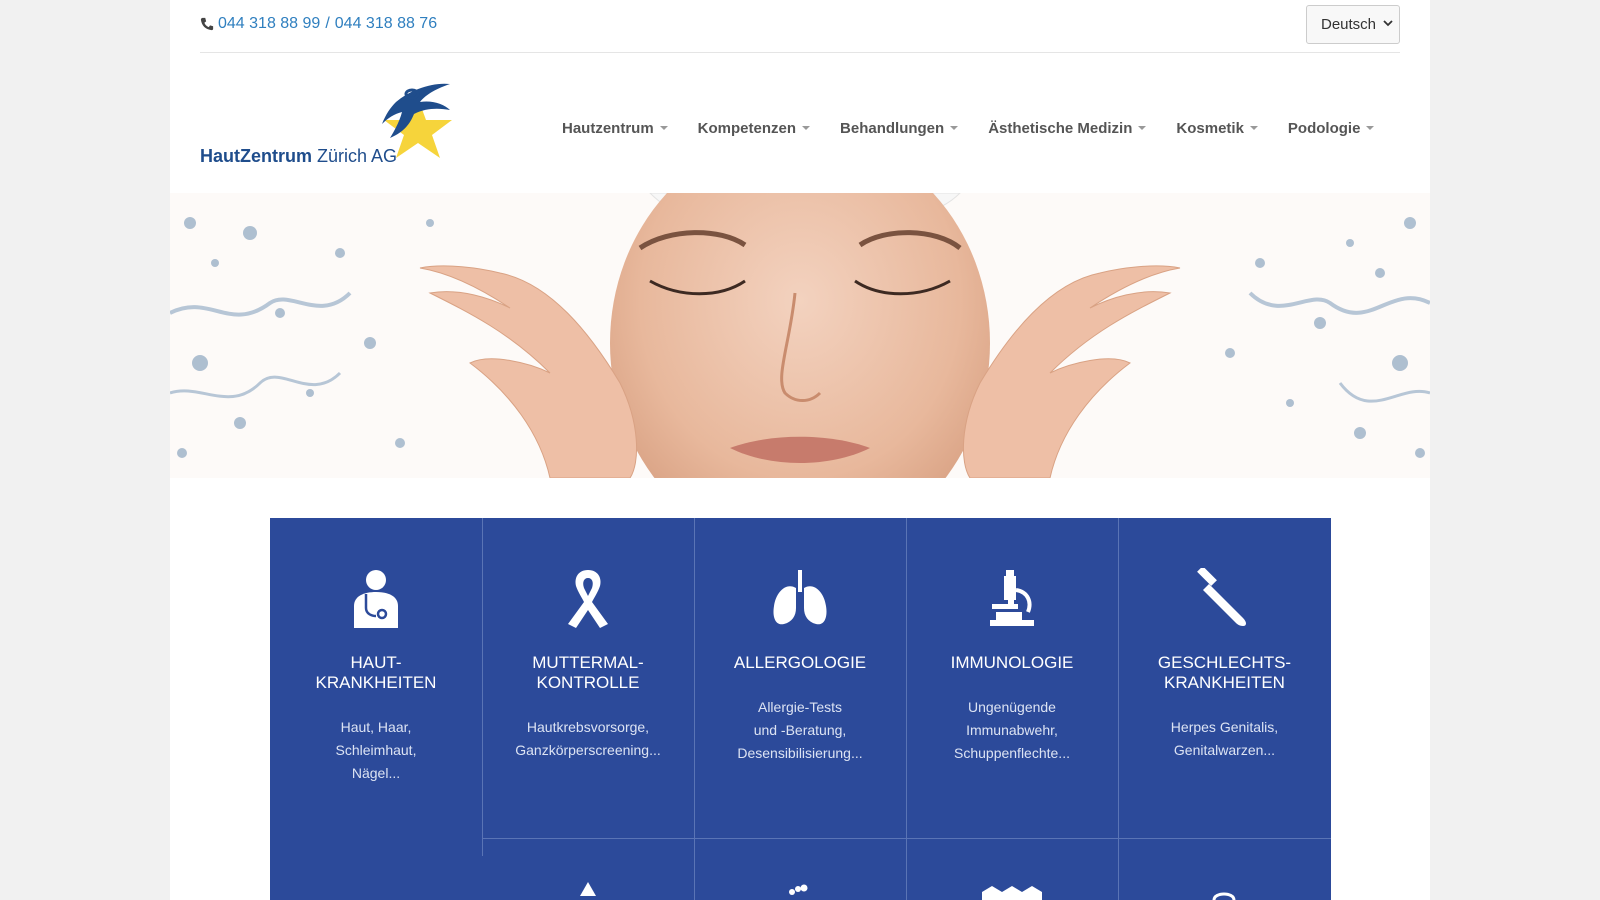 The height and width of the screenshot is (900, 1600). Describe the element at coordinates (1224, 672) in the screenshot. I see `tile-title: GESCHLECHTS- KRANKHEITEN` at that location.